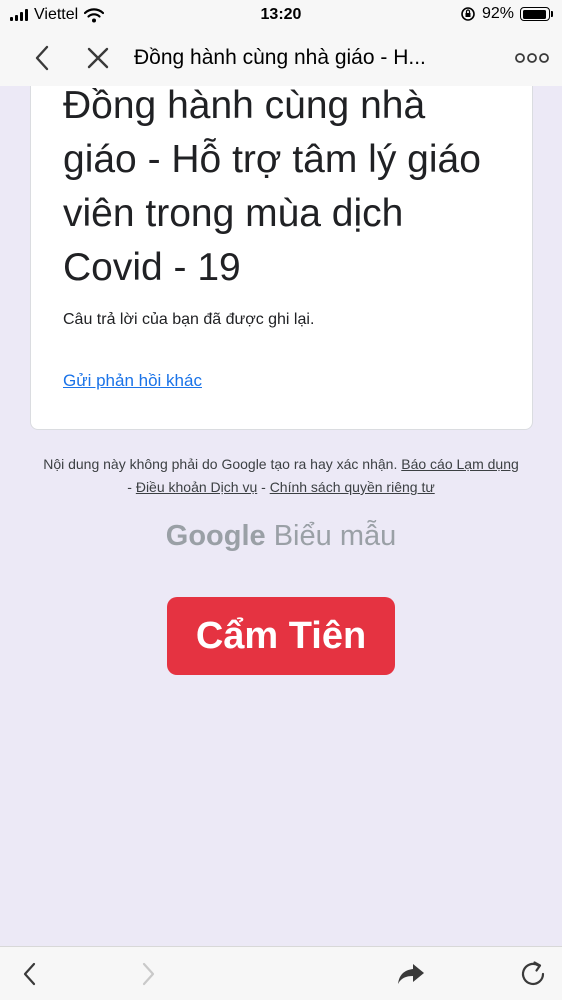  What do you see at coordinates (189, 319) in the screenshot?
I see `confirmation-message: Câu trả lời của bạn đã được ghi lại.` at bounding box center [189, 319].